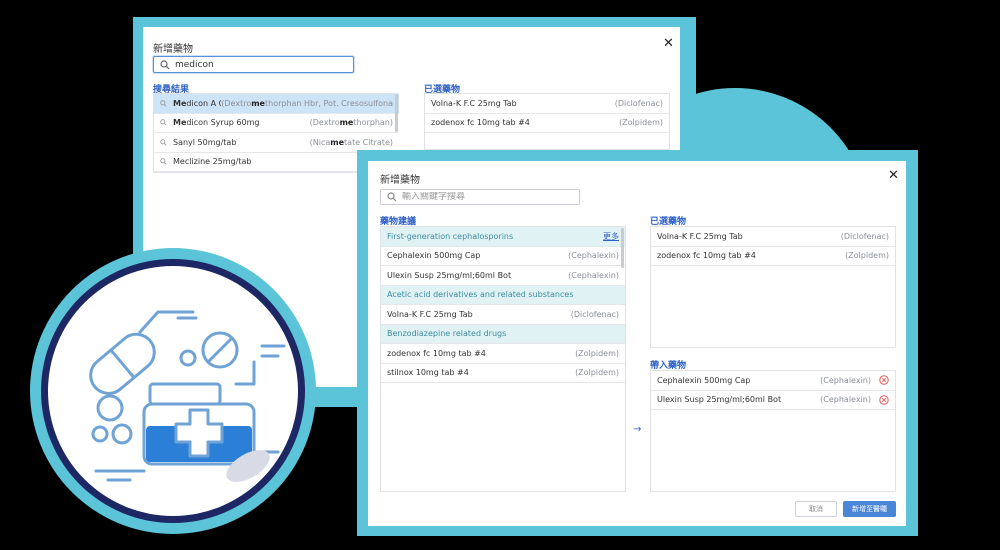 The width and height of the screenshot is (1000, 550). Describe the element at coordinates (622, 248) in the screenshot. I see `suggest-scrollbar` at that location.